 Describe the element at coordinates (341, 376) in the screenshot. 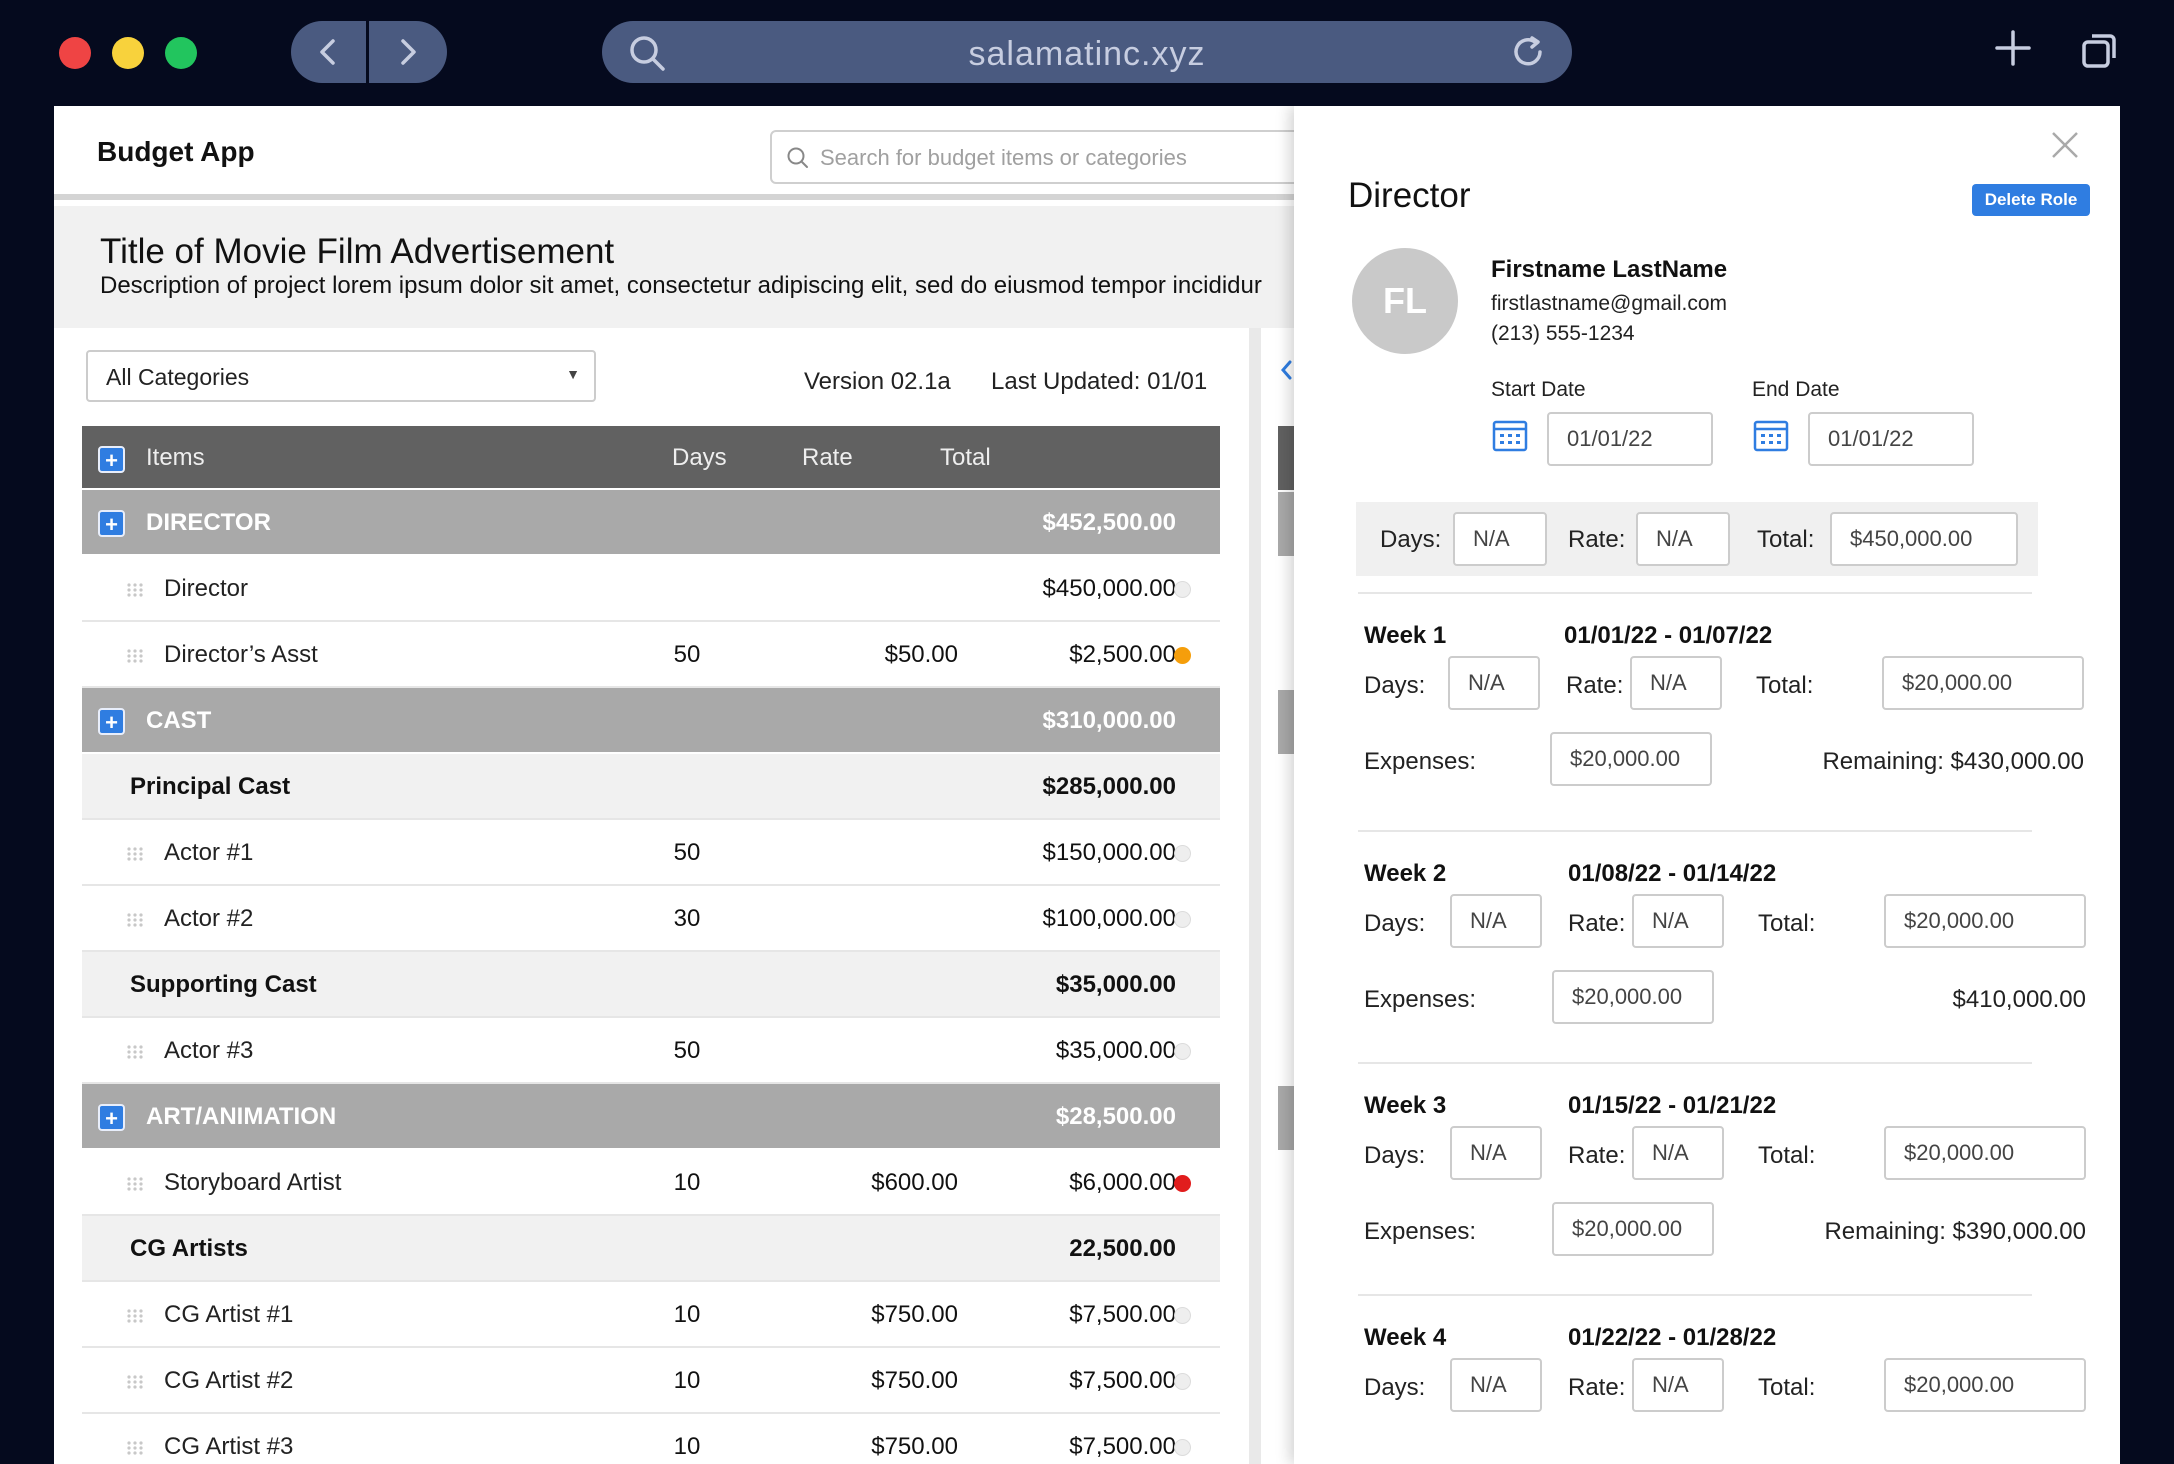

I see `category-select: All Categories ▼` at that location.